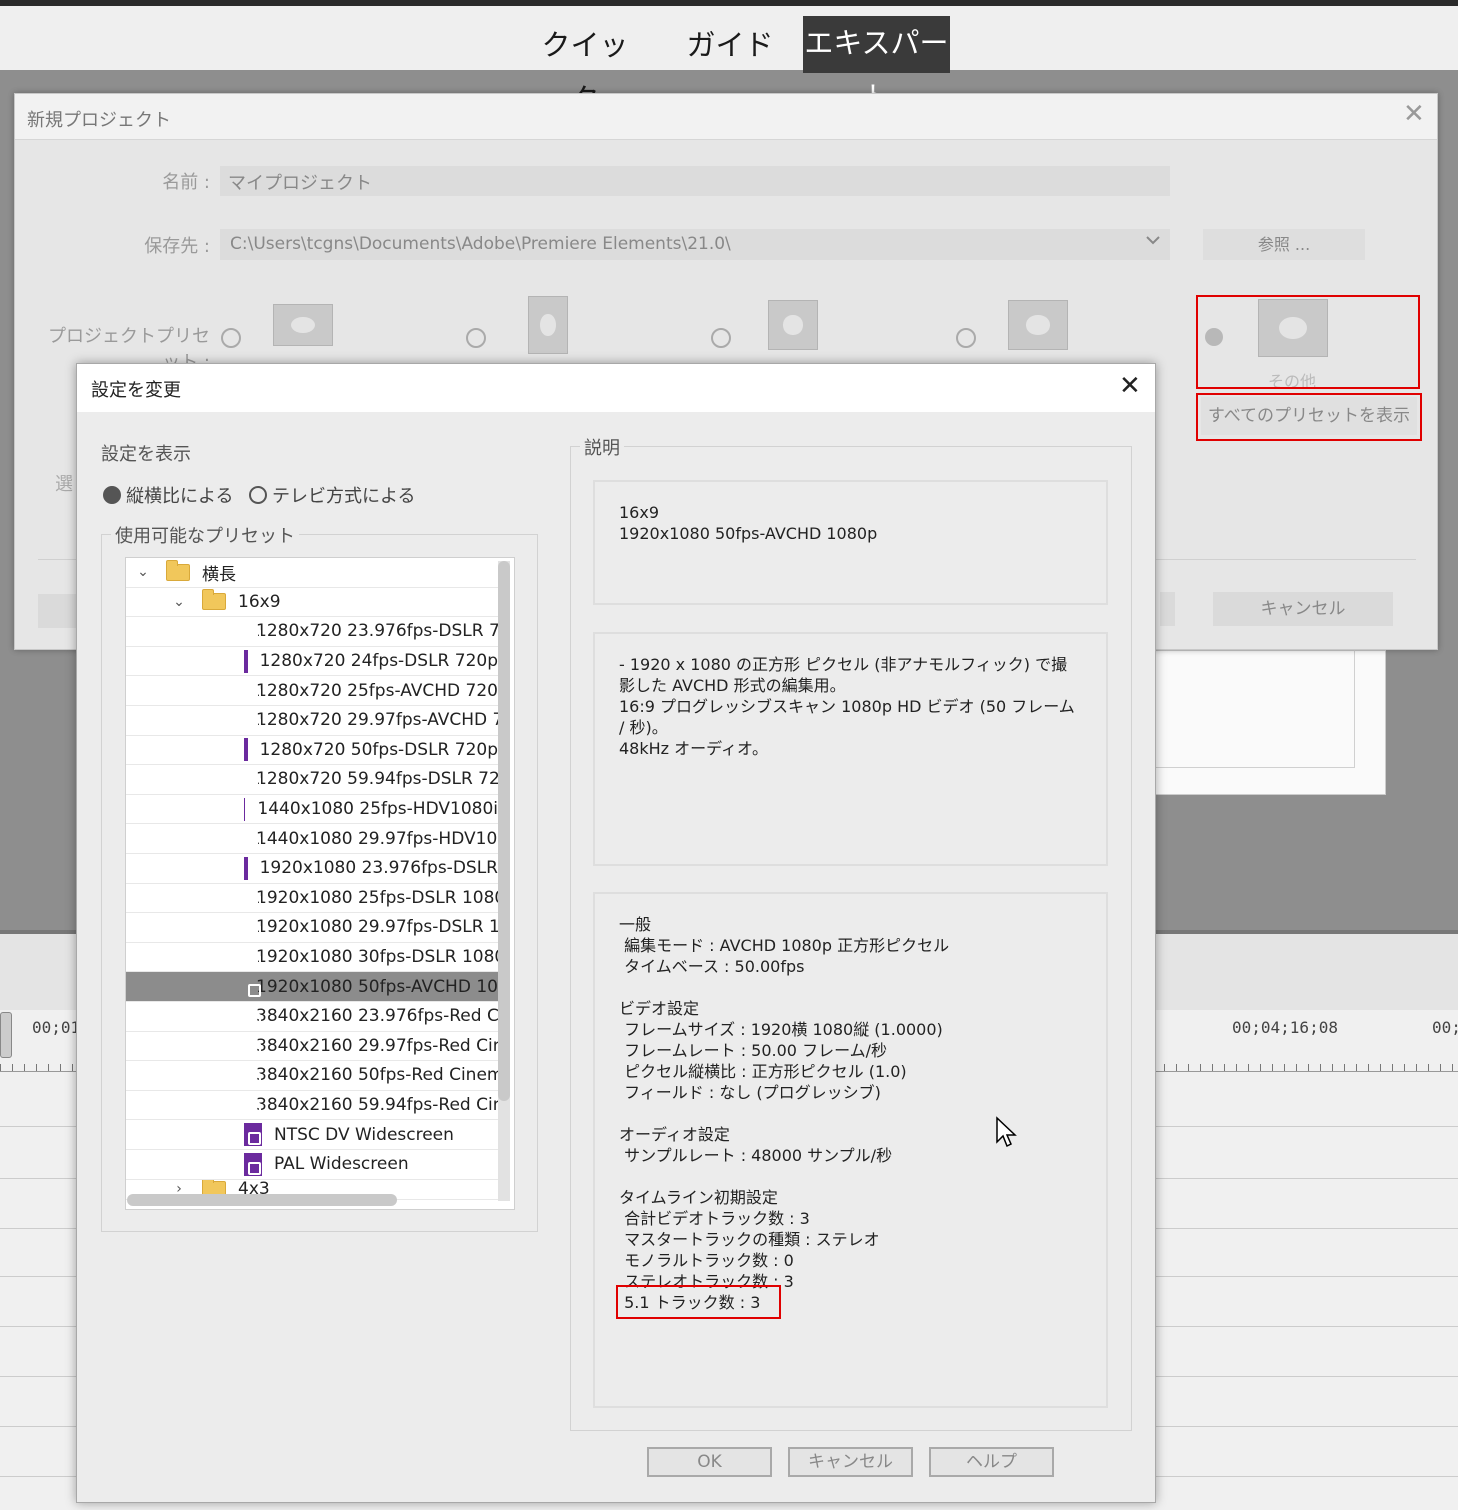 Image resolution: width=1458 pixels, height=1510 pixels. What do you see at coordinates (312, 750) in the screenshot?
I see `tree-item: 1280x720 50fps-DSLR 720p` at bounding box center [312, 750].